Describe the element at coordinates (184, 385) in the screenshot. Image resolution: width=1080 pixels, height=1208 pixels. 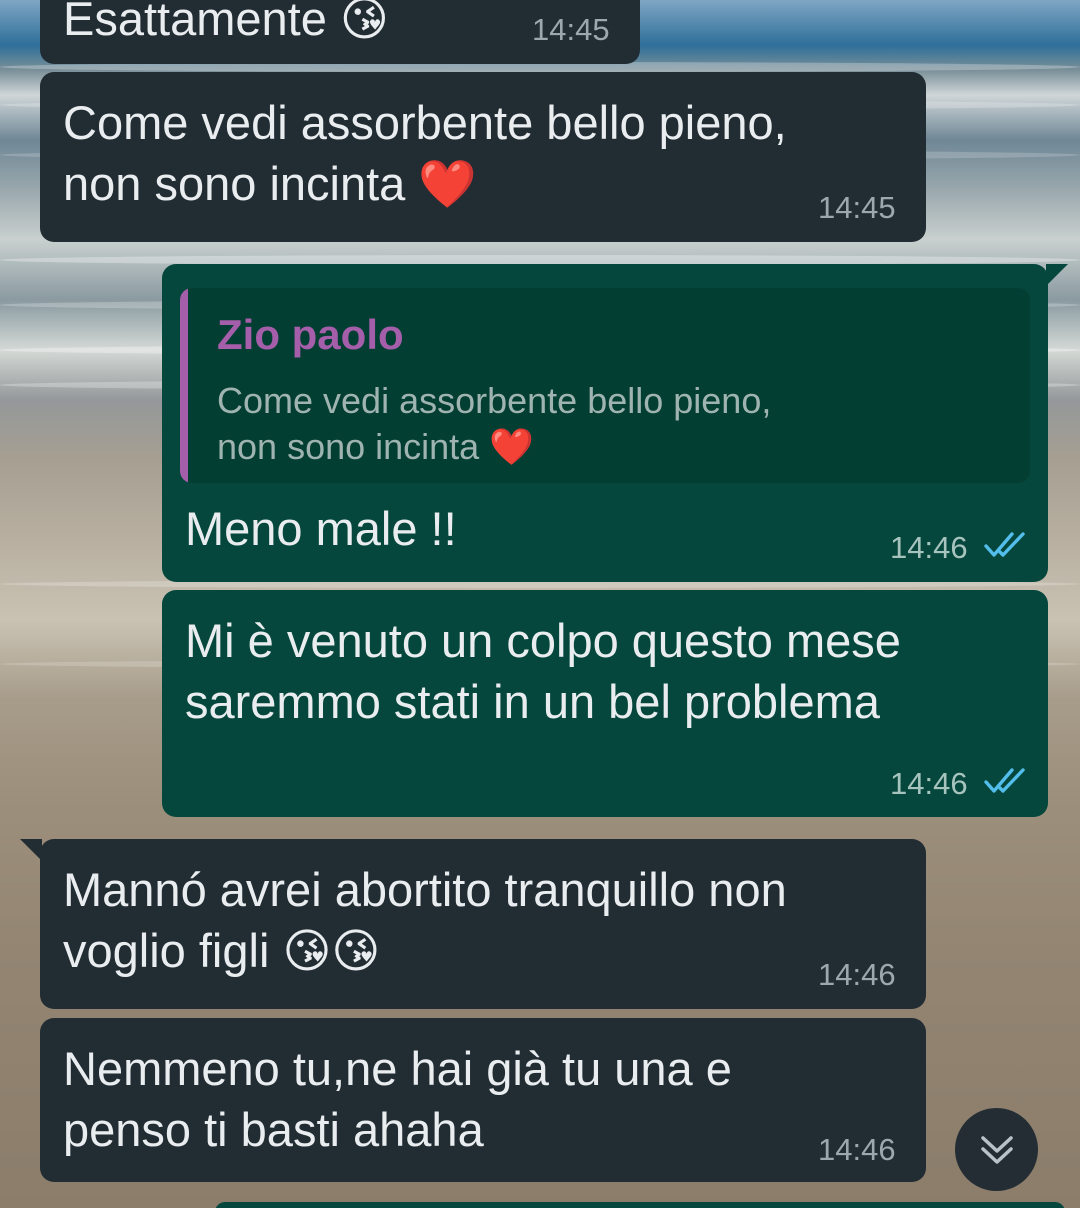
I see `quote-accent-bar` at that location.